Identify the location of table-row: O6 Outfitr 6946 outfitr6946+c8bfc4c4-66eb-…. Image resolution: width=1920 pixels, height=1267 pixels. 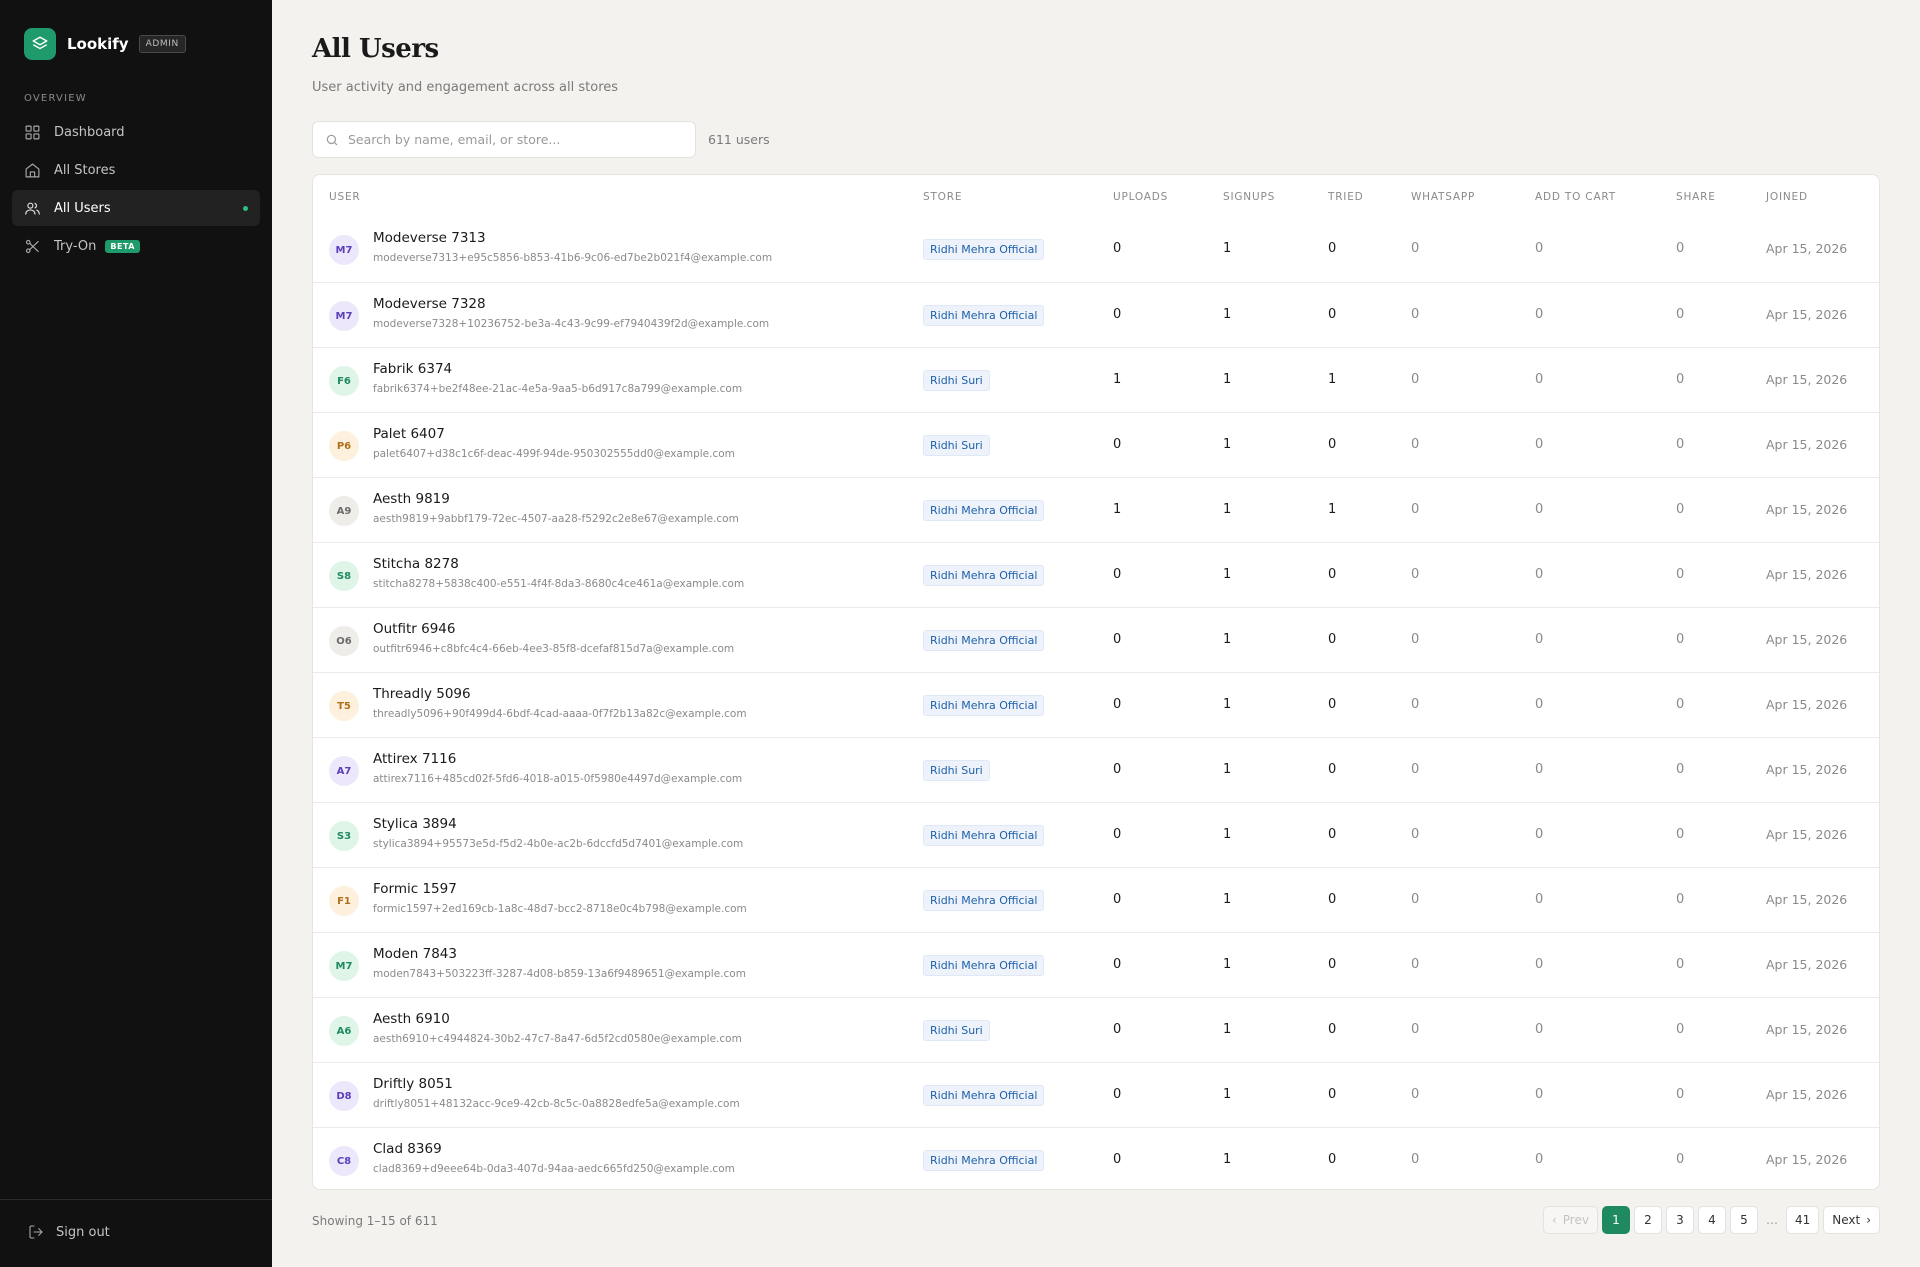
(1096, 639).